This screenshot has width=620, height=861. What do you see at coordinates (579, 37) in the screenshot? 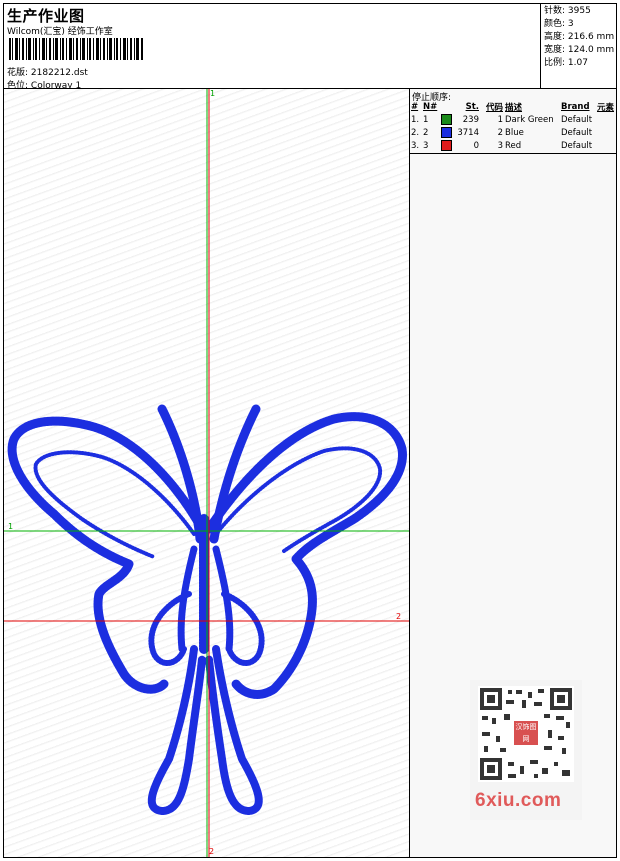
I see `stat-height: 高度: 216.6 mm` at bounding box center [579, 37].